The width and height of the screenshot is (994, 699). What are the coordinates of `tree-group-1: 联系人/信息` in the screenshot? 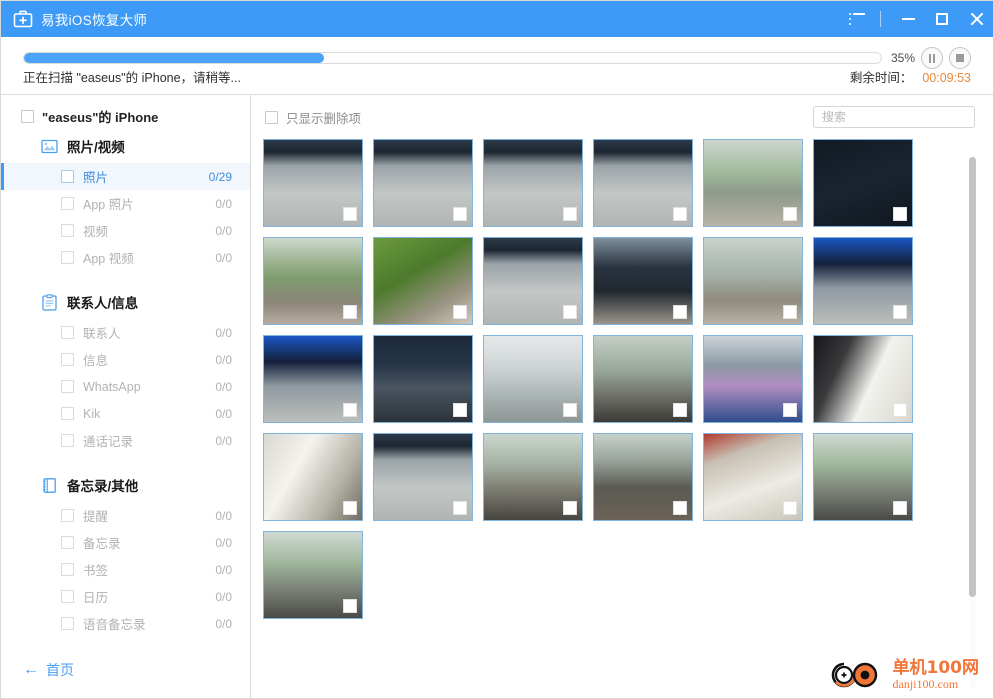 It's located at (125, 302).